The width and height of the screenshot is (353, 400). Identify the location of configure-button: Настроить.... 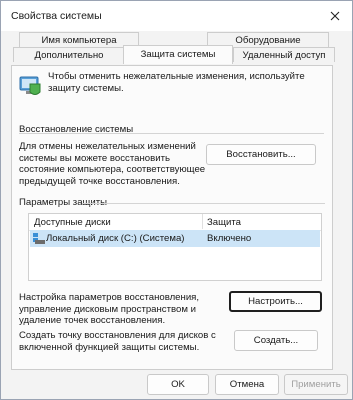
(275, 301).